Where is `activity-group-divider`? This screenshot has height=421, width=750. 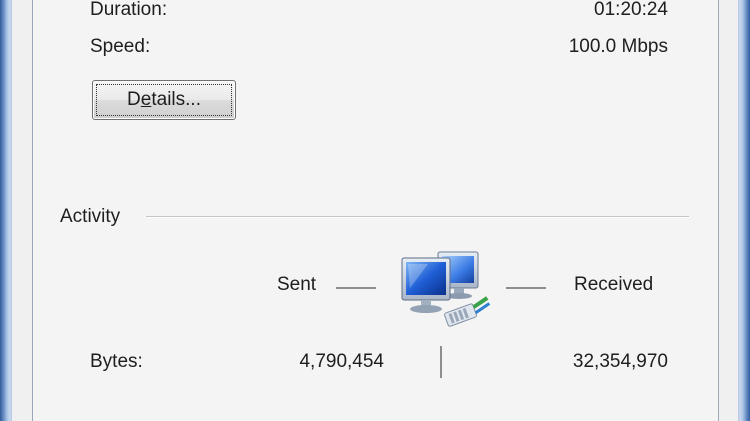 activity-group-divider is located at coordinates (417, 216).